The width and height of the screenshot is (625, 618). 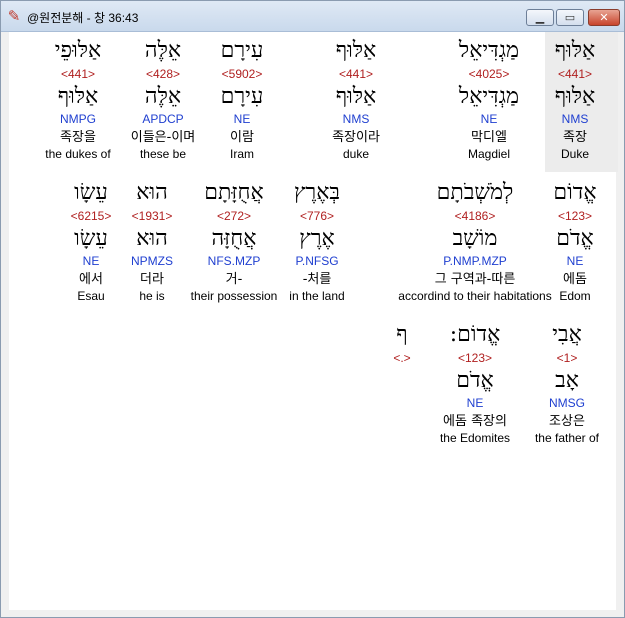 I want to click on strong-number: <4025>, so click(x=489, y=74).